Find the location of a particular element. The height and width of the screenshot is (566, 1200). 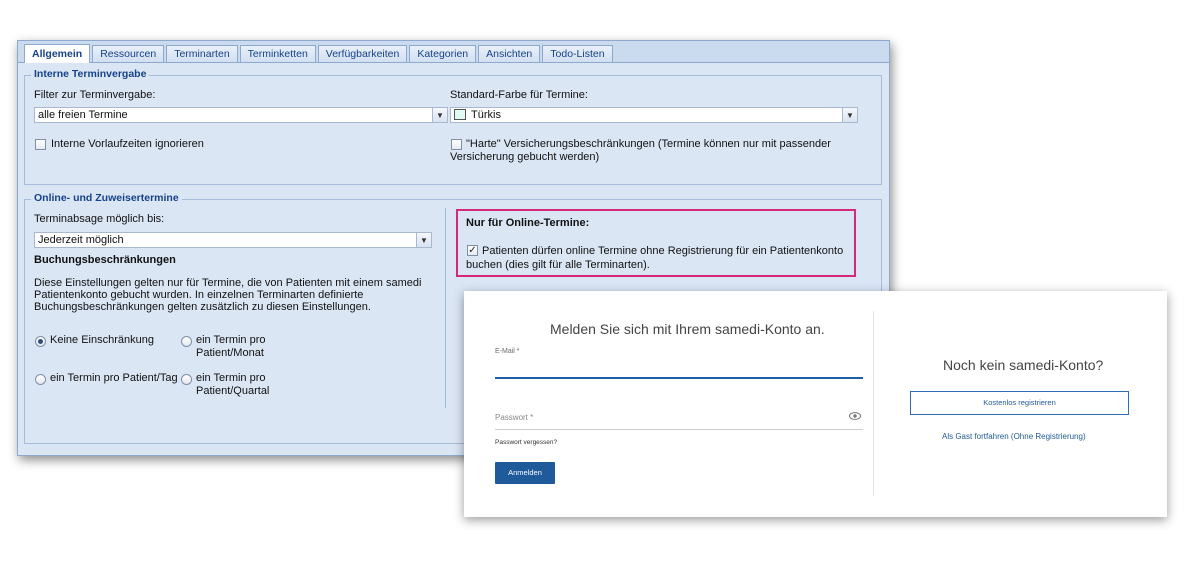

online-only-title: Nur für Online-Termine: is located at coordinates (528, 223).